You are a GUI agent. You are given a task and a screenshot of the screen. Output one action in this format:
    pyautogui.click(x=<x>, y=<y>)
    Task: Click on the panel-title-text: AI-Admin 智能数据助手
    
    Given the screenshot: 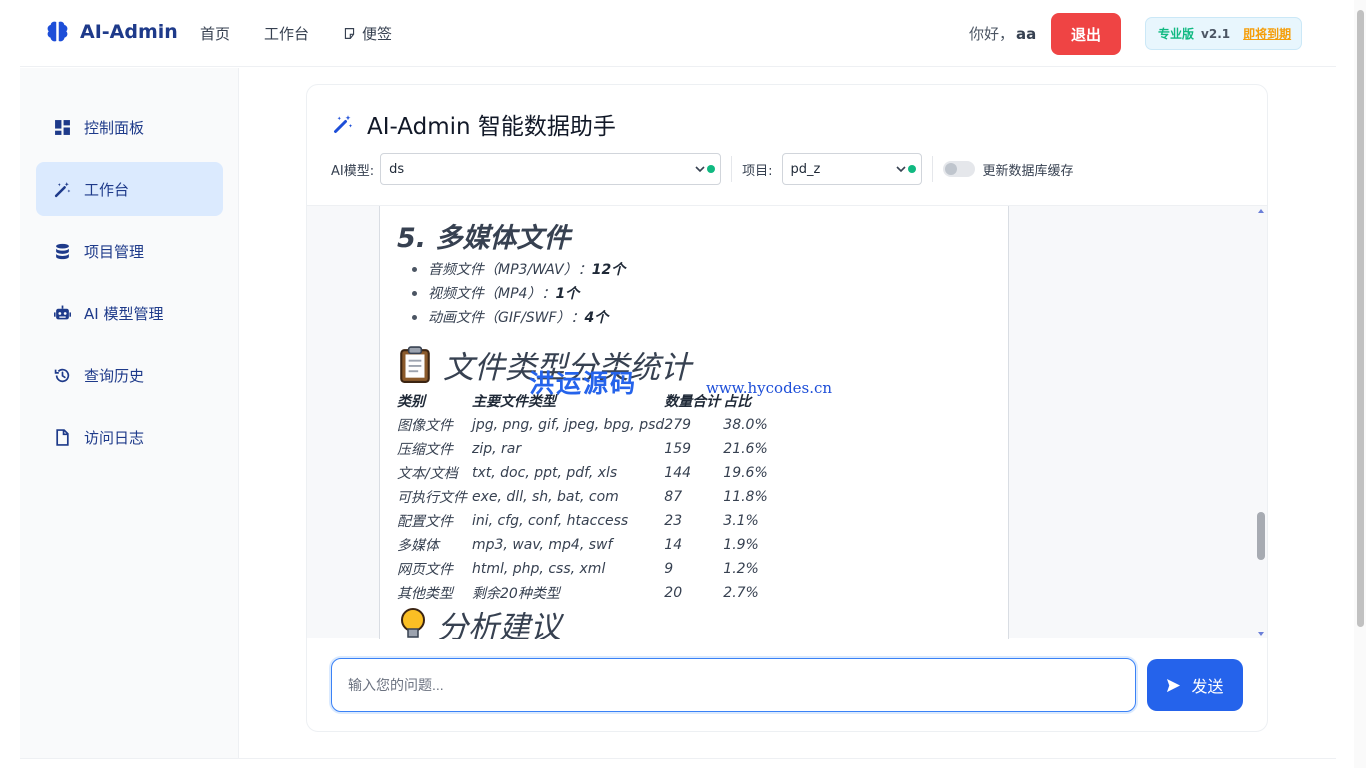 What is the action you would take?
    pyautogui.click(x=491, y=127)
    